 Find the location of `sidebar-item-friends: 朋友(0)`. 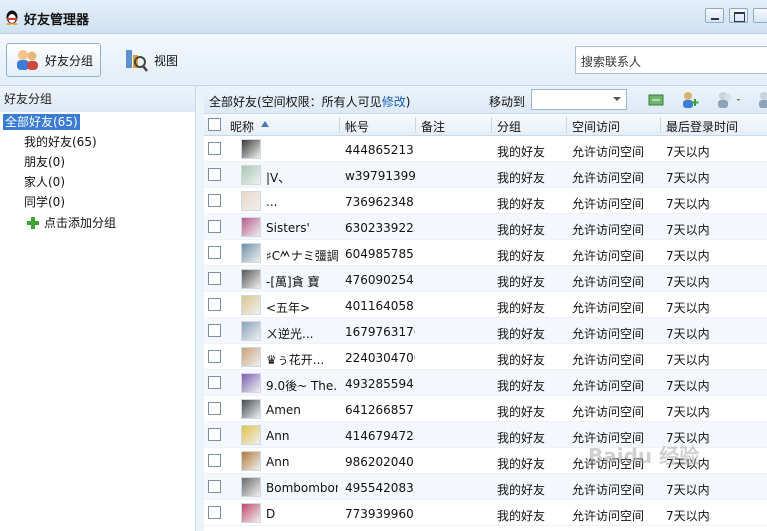

sidebar-item-friends: 朋友(0) is located at coordinates (97, 162).